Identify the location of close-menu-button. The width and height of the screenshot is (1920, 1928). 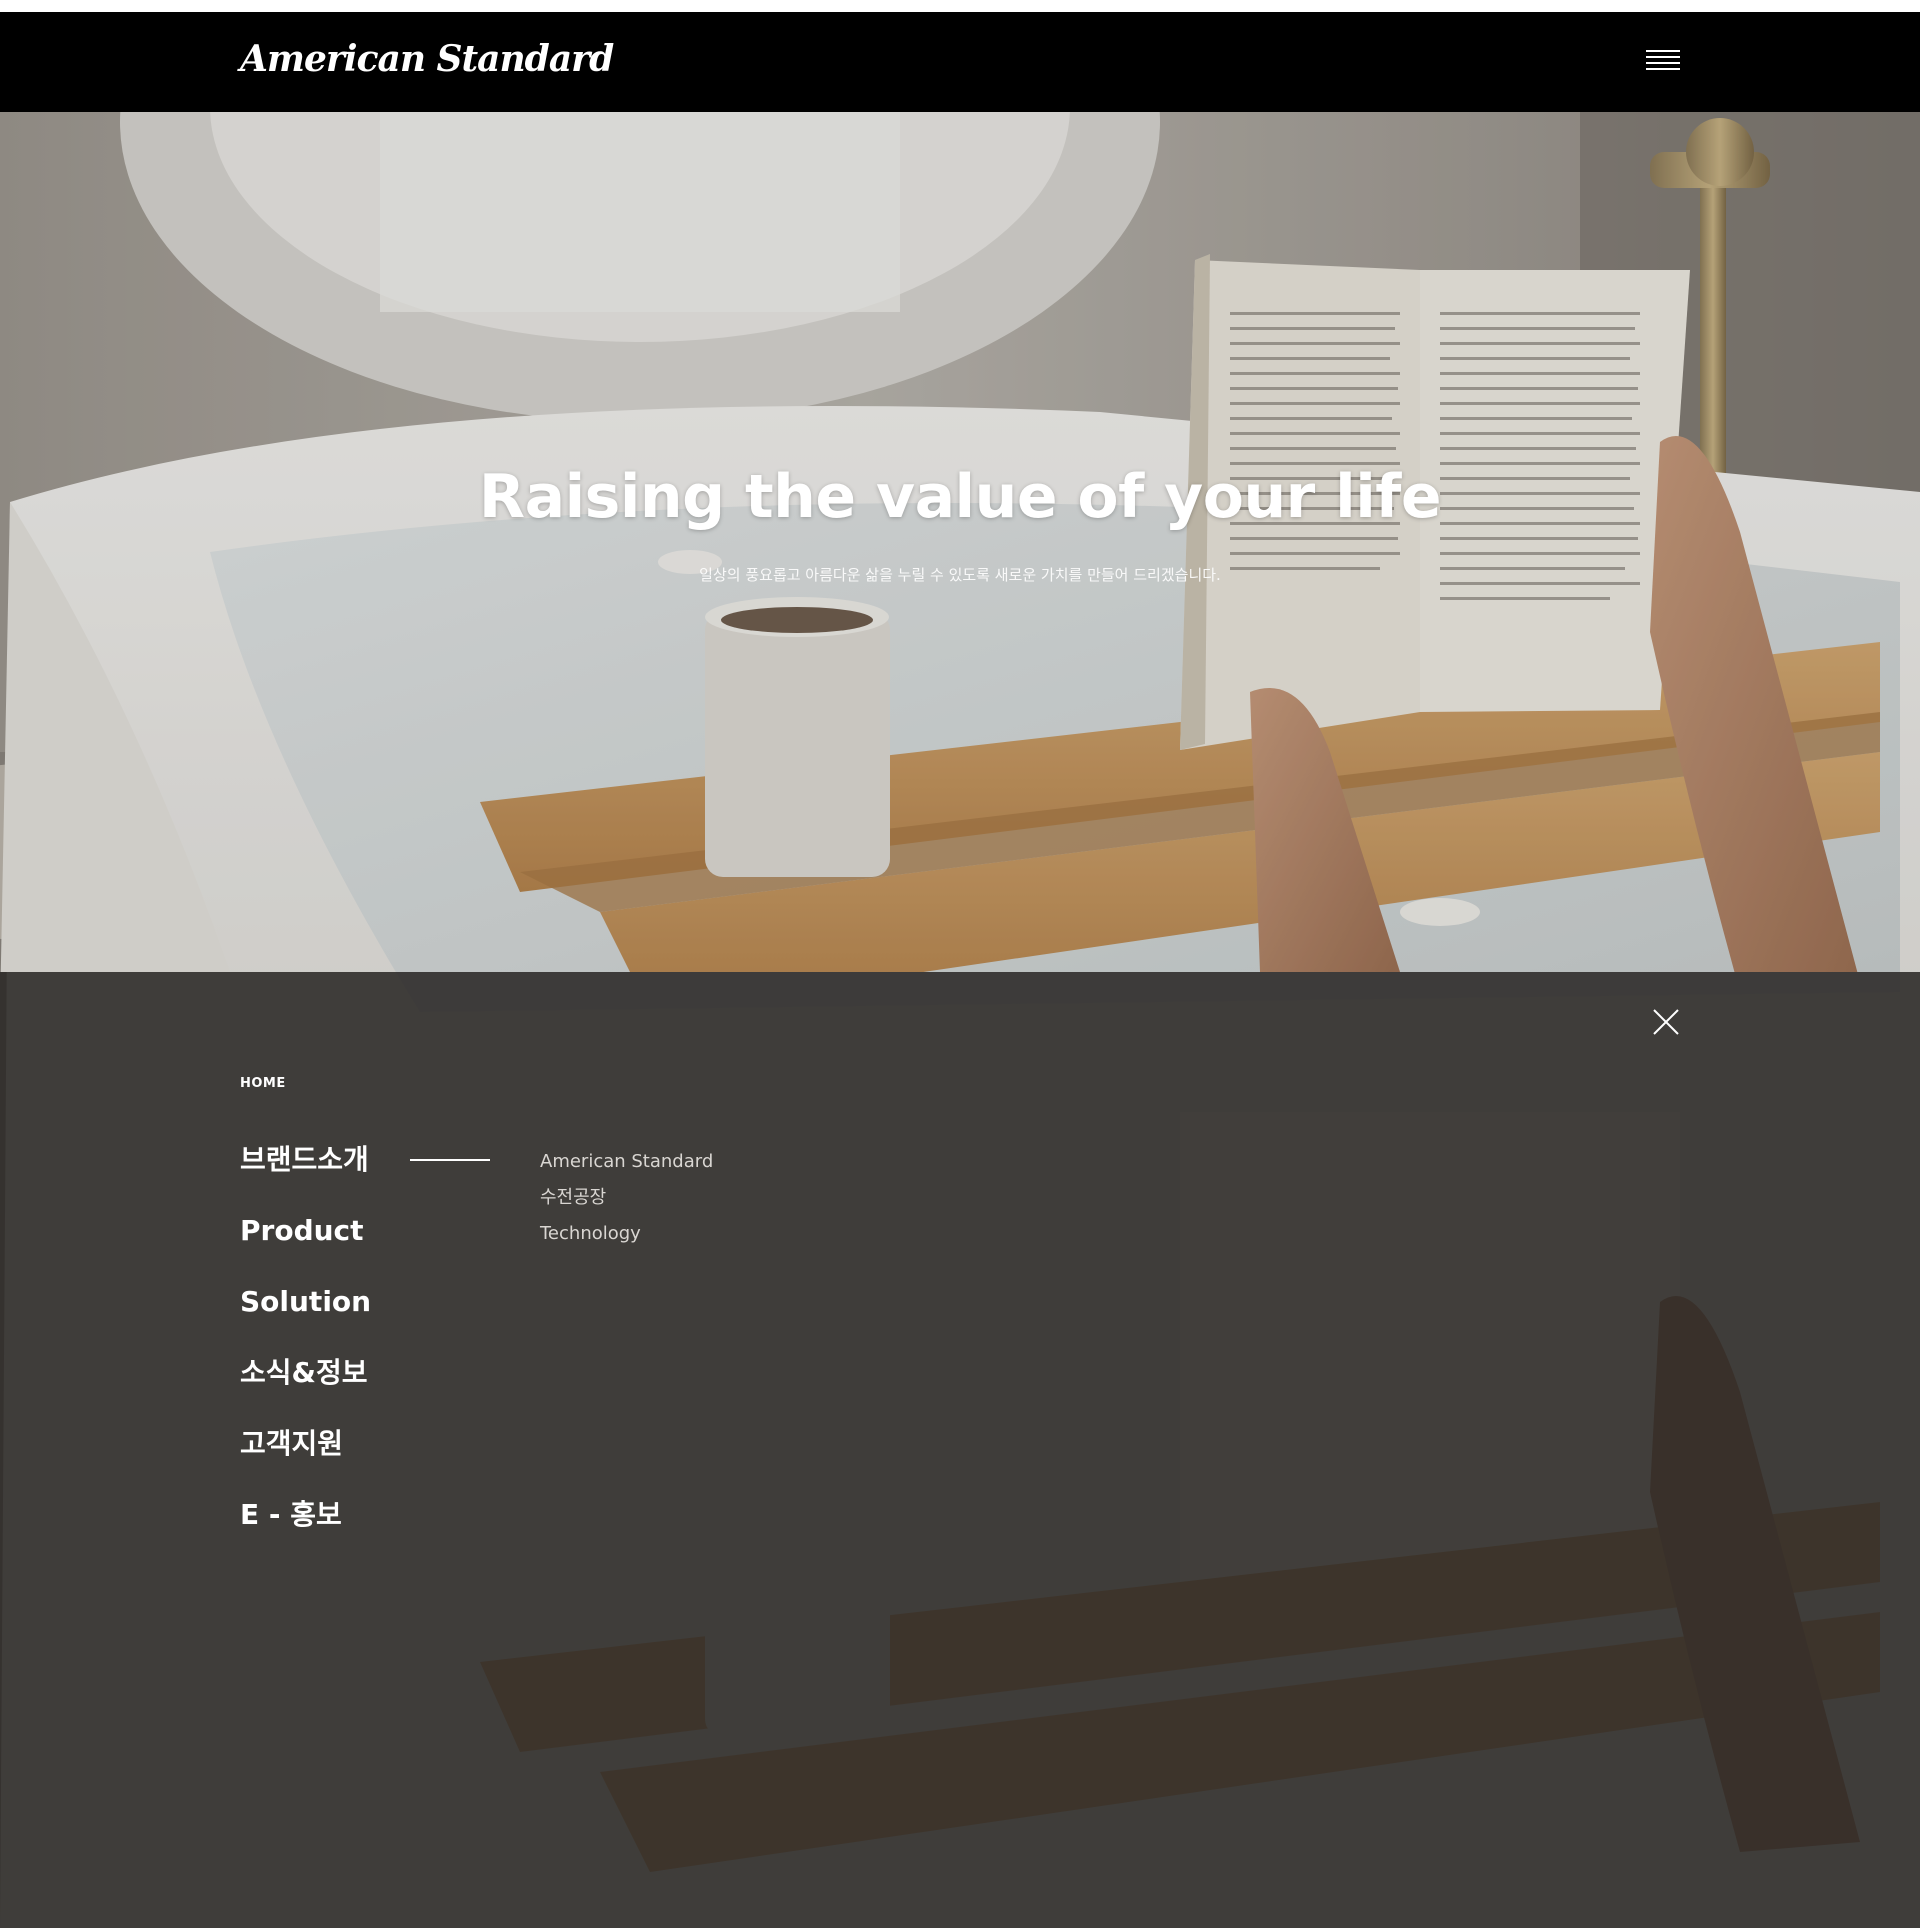
(1666, 1022).